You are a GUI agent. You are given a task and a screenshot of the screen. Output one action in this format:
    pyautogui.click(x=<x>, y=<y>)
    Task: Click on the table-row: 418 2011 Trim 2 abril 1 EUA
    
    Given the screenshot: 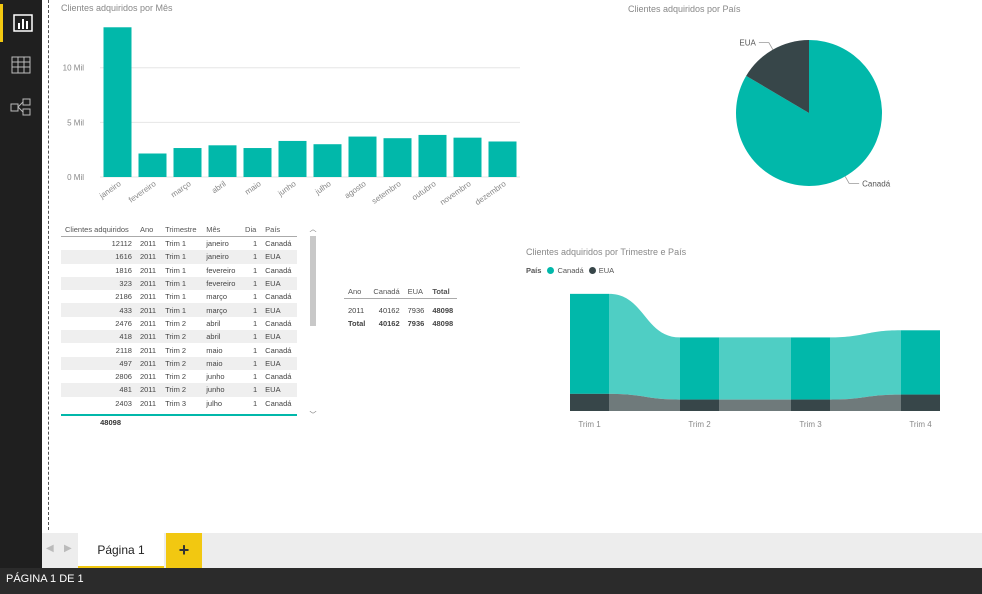 What is the action you would take?
    pyautogui.click(x=179, y=337)
    